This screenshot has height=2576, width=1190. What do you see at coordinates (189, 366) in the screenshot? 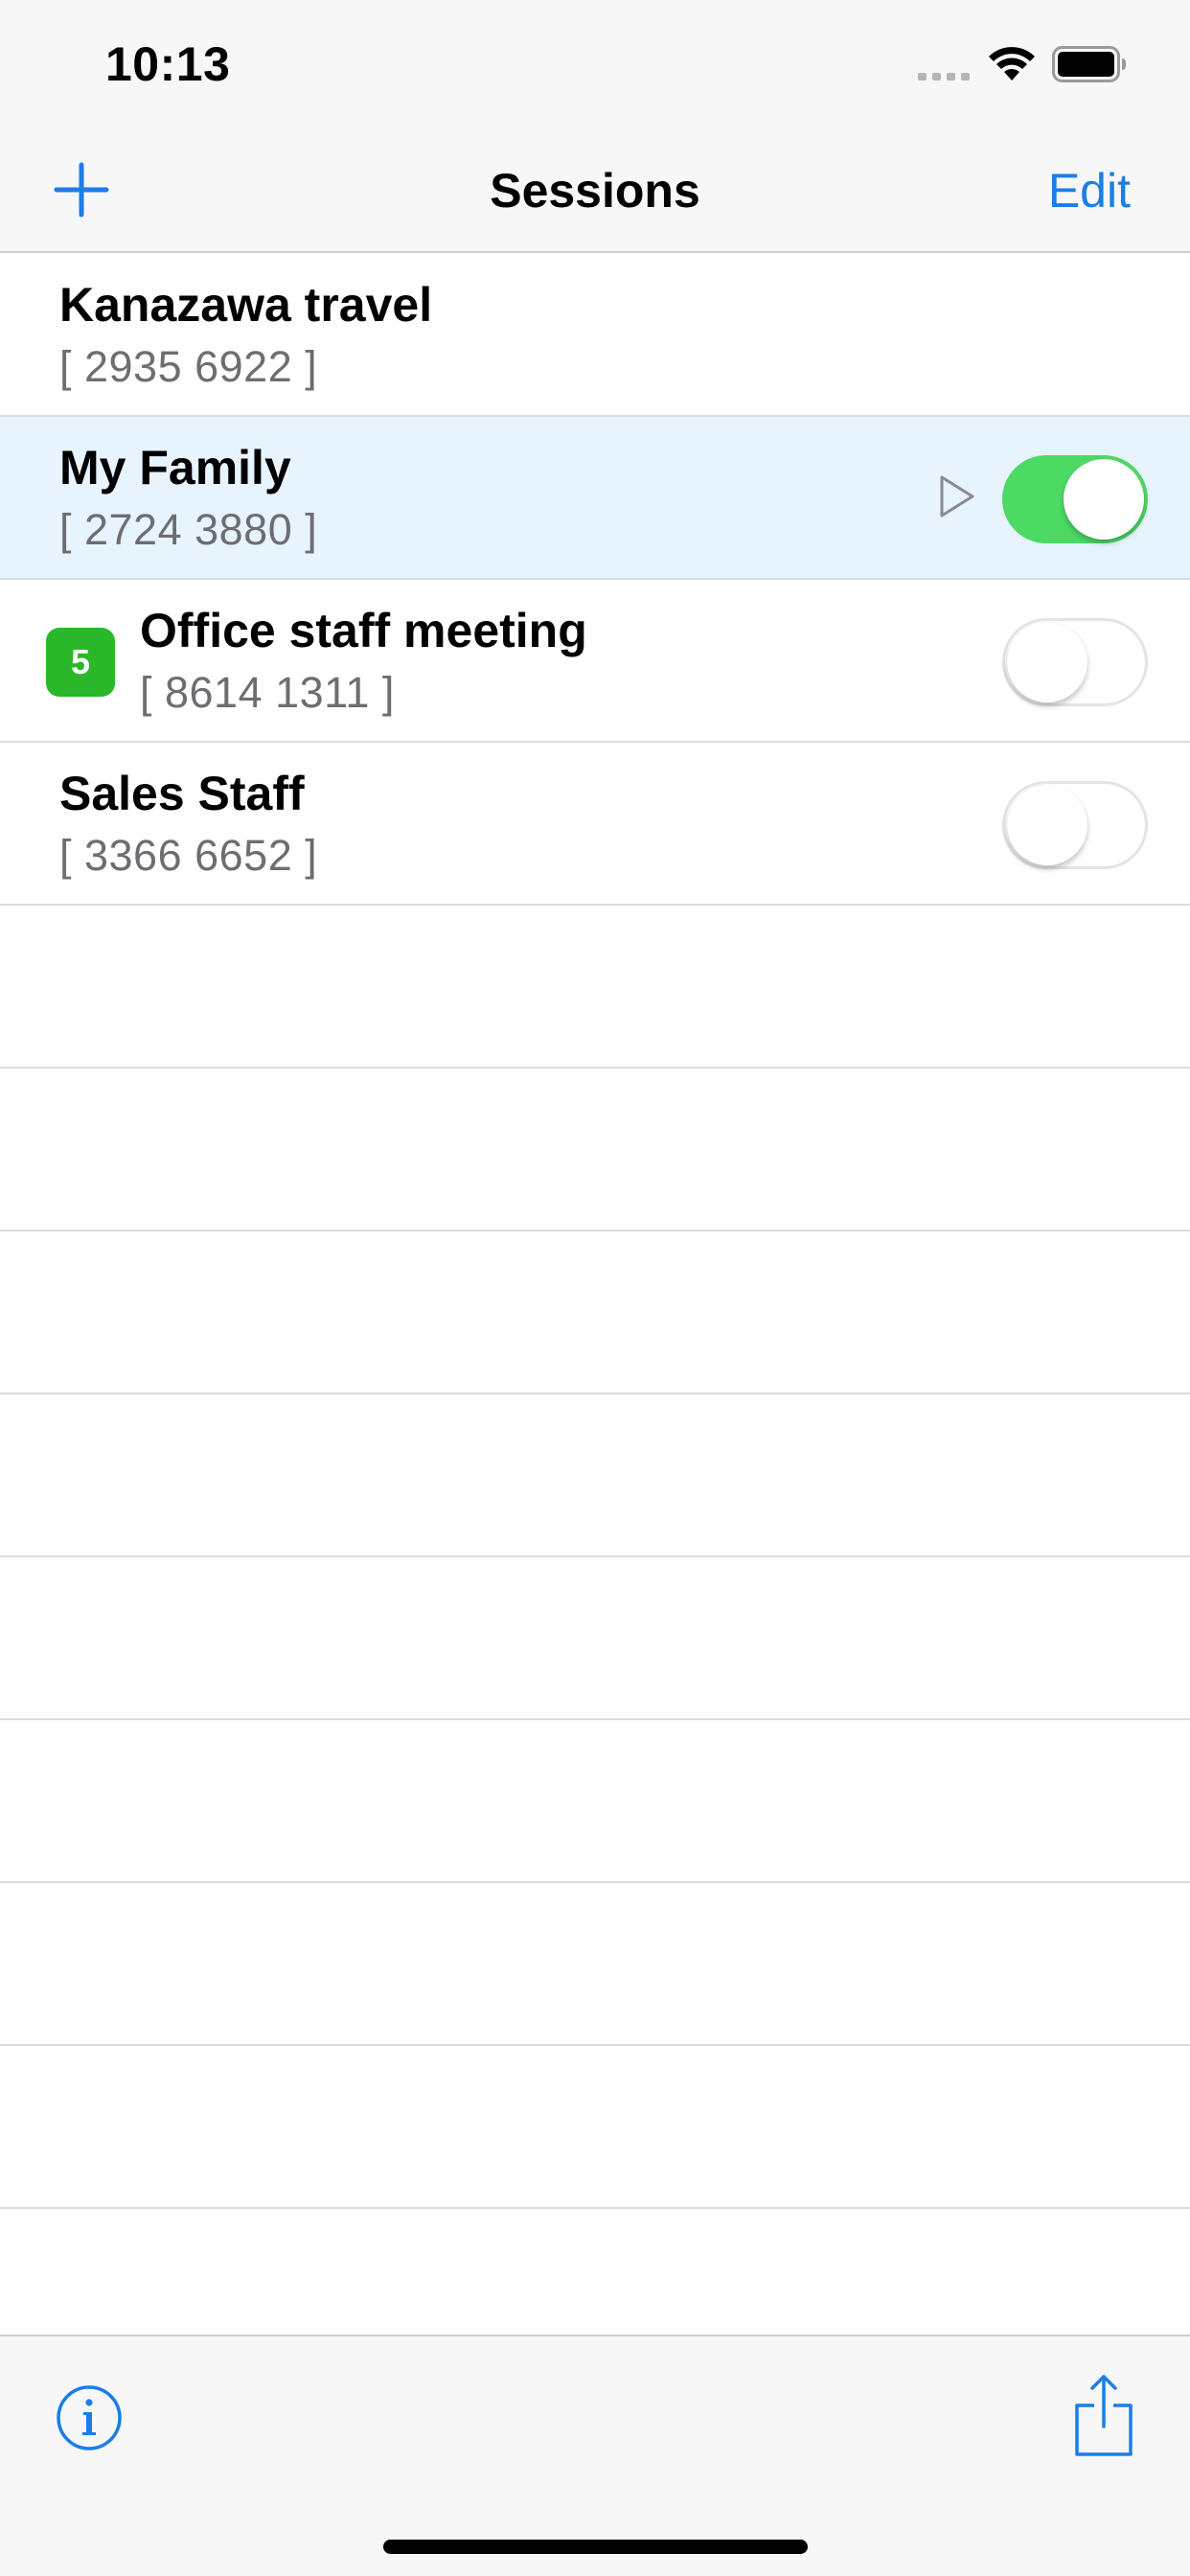
I see `session-code: [ 2935 6922 ]` at bounding box center [189, 366].